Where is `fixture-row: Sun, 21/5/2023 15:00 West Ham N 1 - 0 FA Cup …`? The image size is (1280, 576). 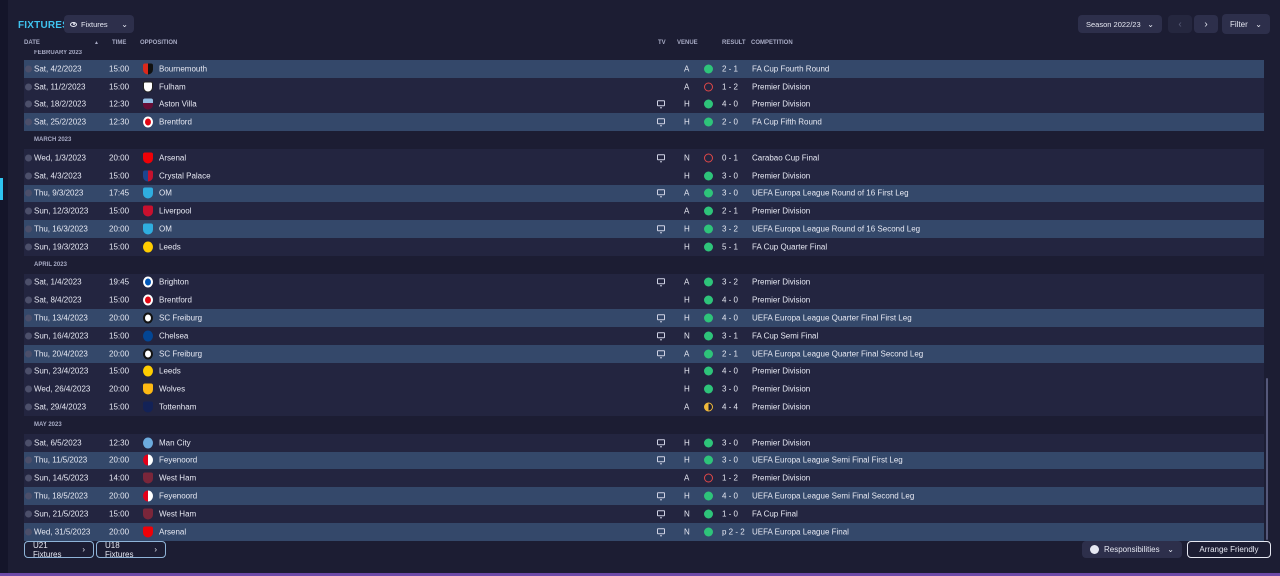 fixture-row: Sun, 21/5/2023 15:00 West Ham N 1 - 0 FA Cup … is located at coordinates (644, 513).